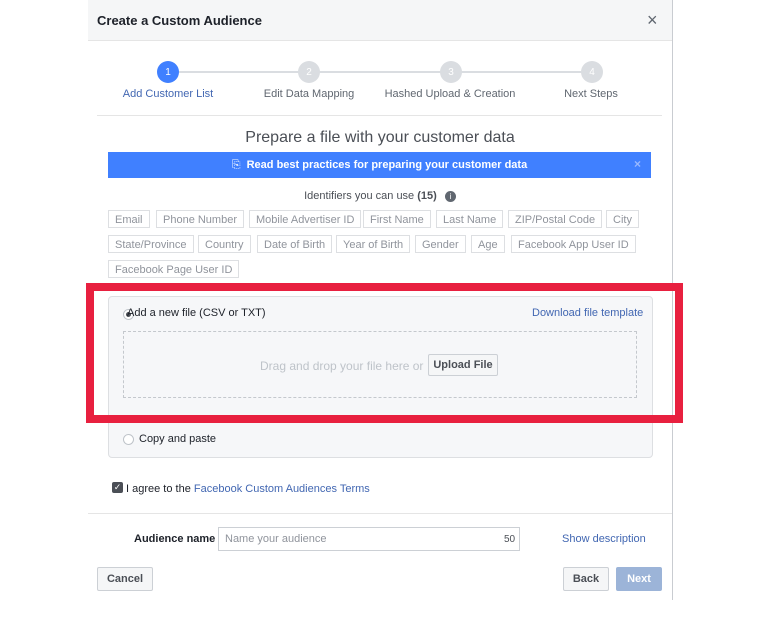  Describe the element at coordinates (168, 94) in the screenshot. I see `step-1-label: Add Customer List` at that location.